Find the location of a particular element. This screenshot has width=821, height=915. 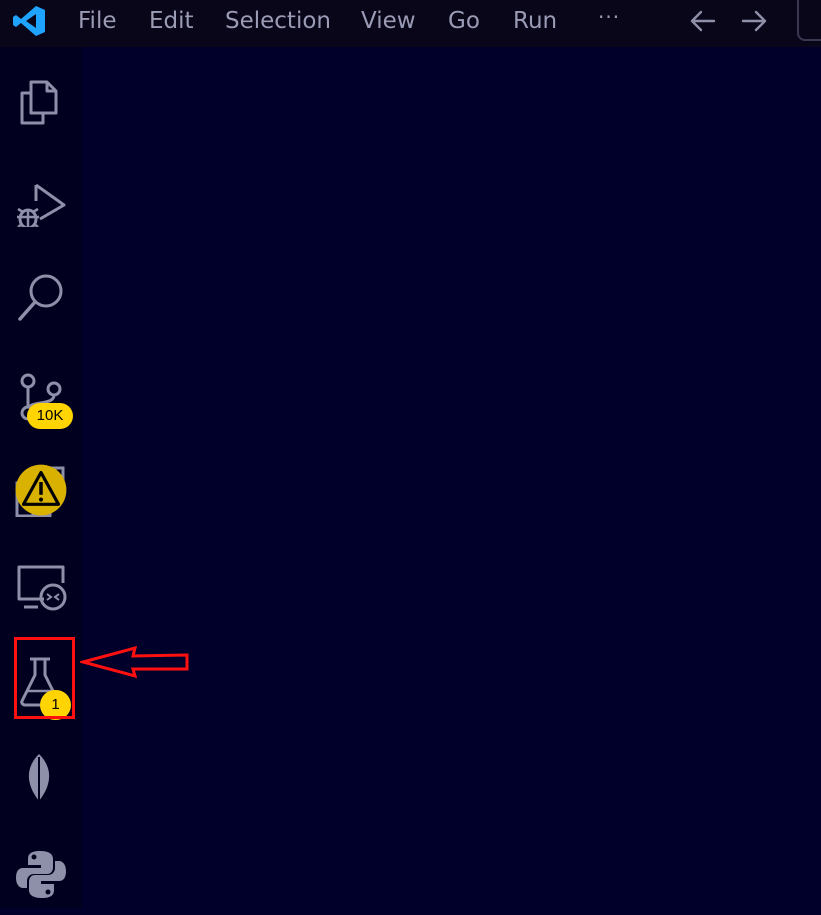

menu-edit: Edit is located at coordinates (171, 21).